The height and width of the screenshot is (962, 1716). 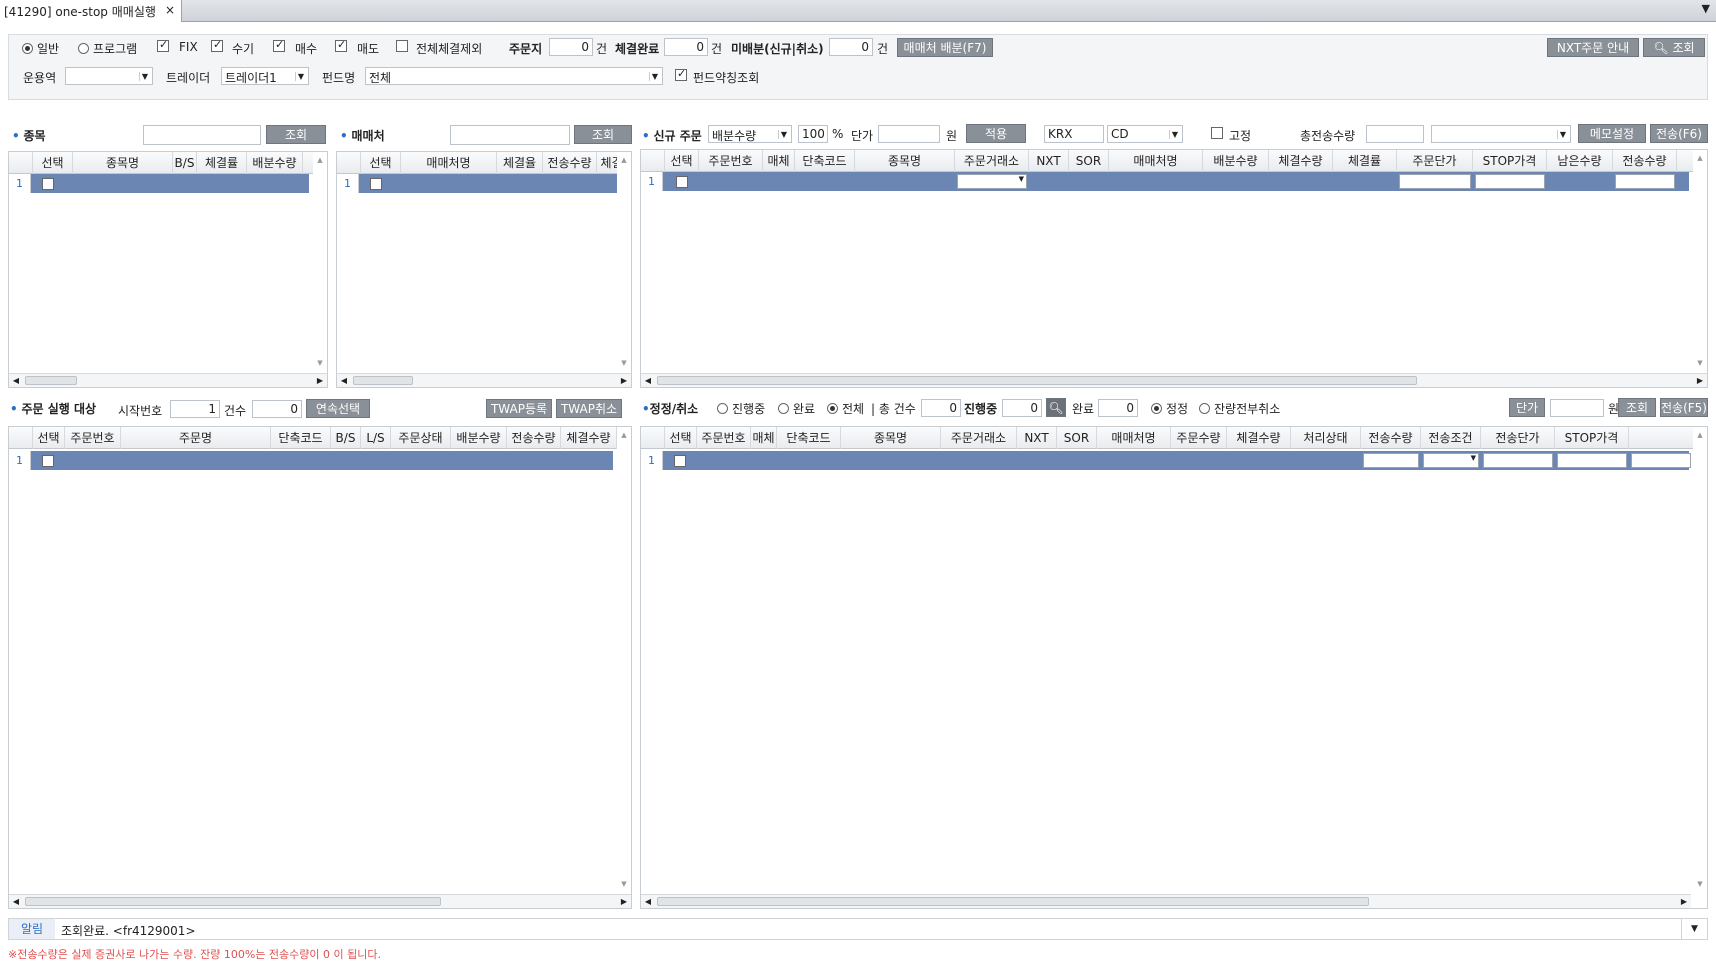 I want to click on exchange-input: KRX, so click(x=1074, y=134).